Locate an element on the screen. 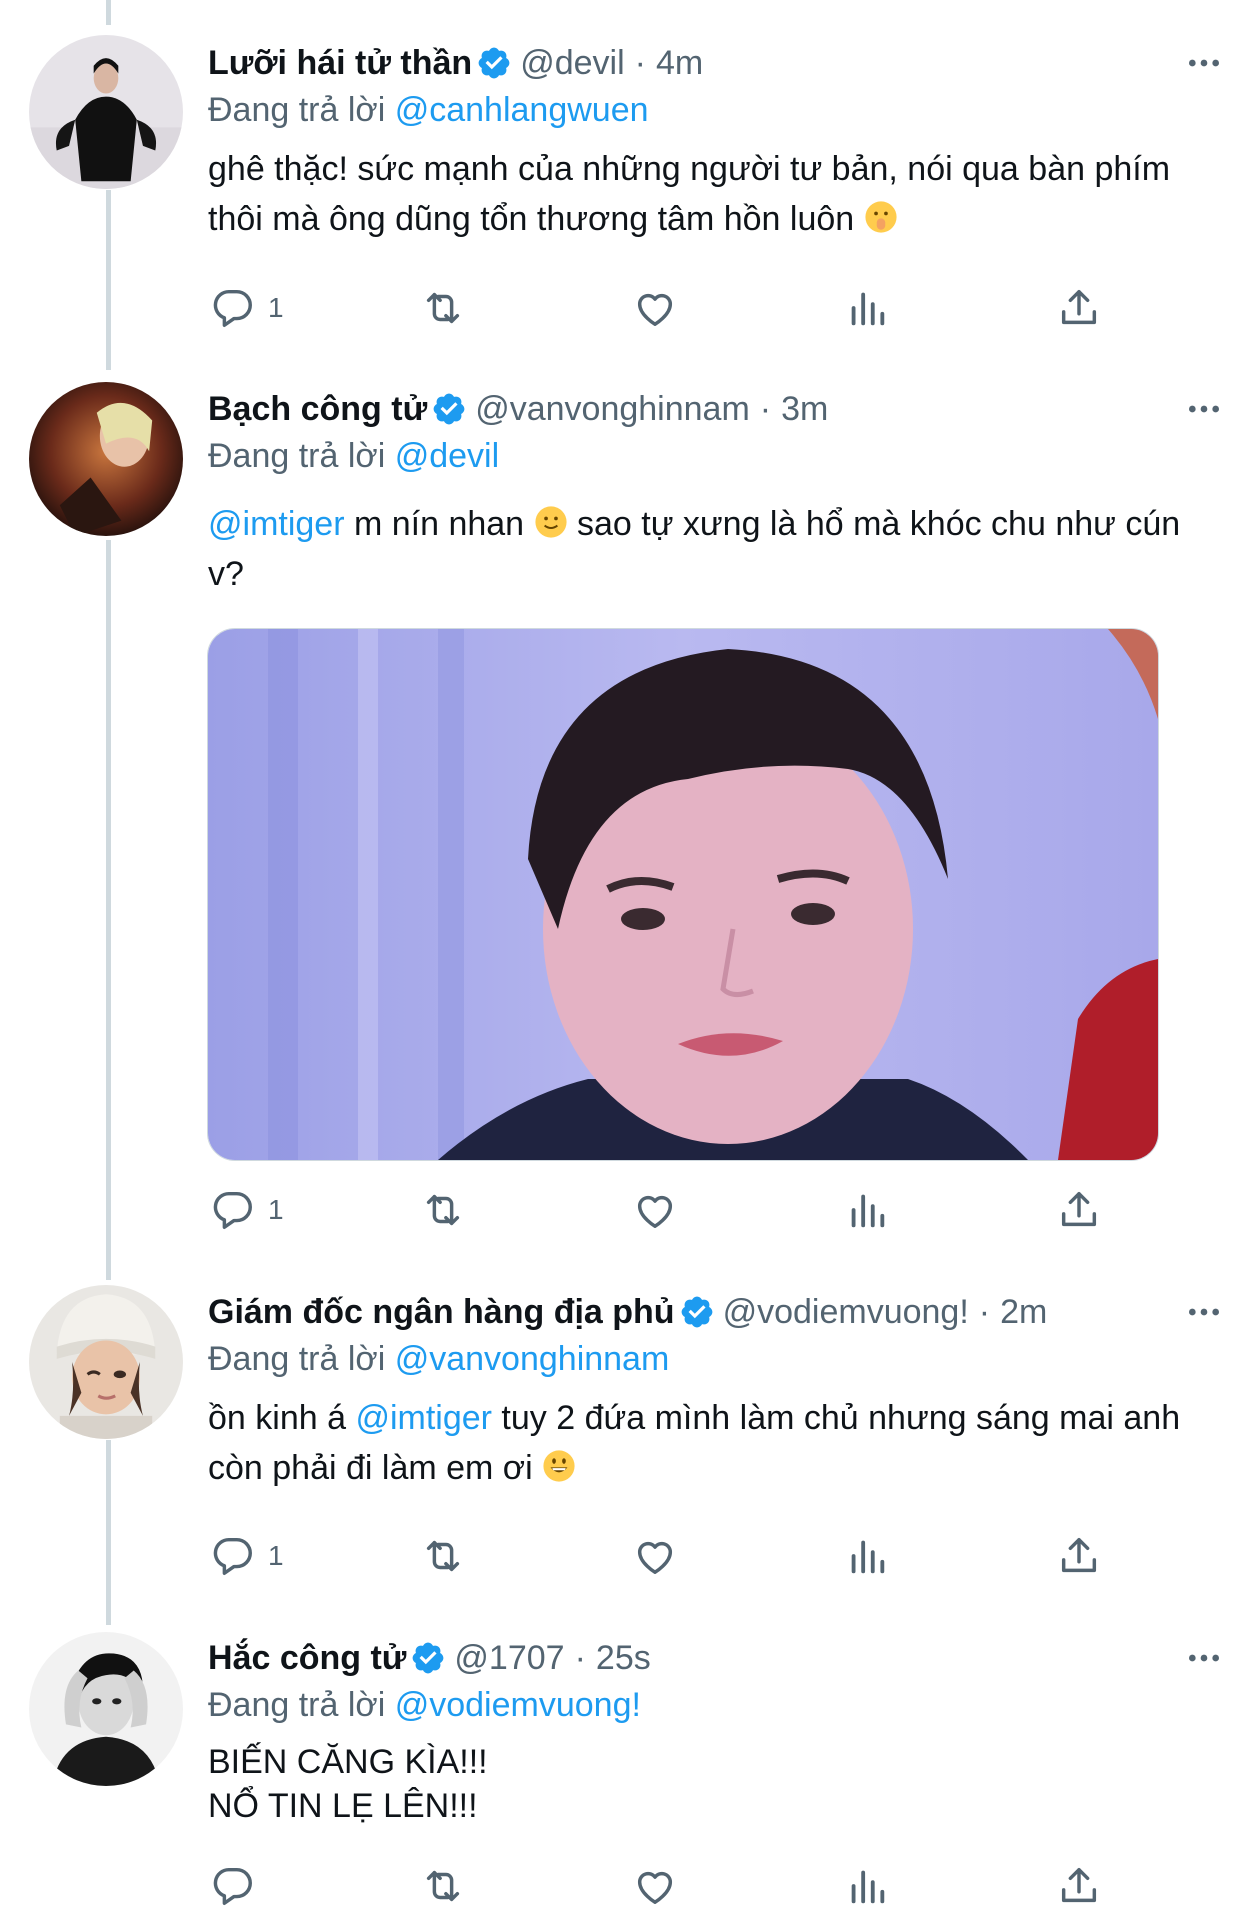  reply-icon is located at coordinates (233, 1886).